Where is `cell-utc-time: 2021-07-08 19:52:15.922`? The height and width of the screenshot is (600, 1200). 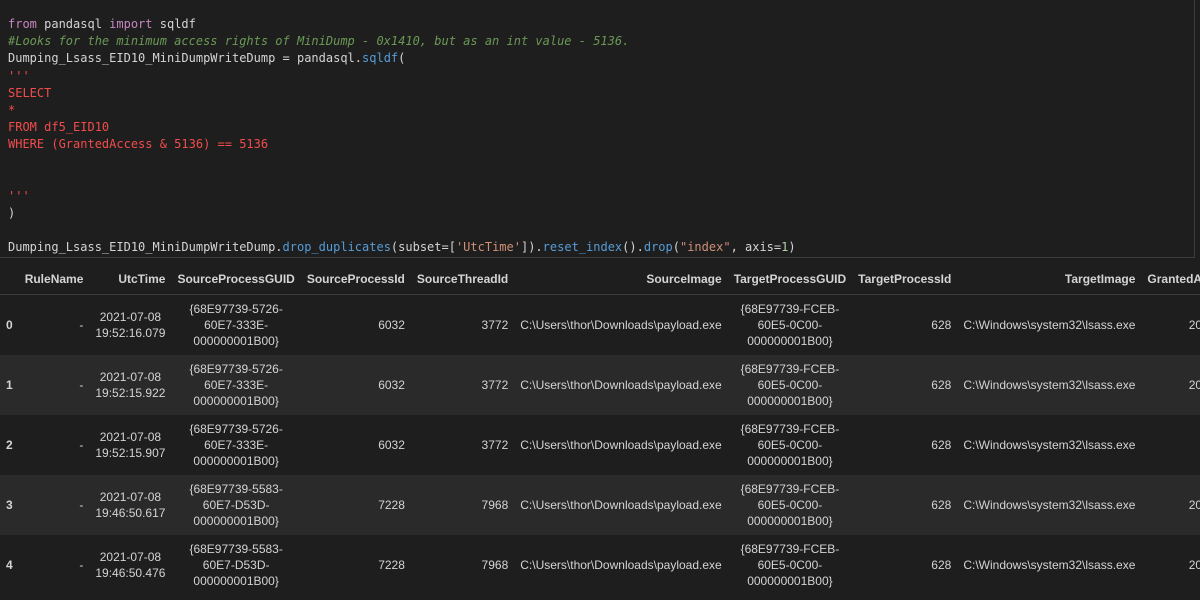
cell-utc-time: 2021-07-08 19:52:15.922 is located at coordinates (130, 385).